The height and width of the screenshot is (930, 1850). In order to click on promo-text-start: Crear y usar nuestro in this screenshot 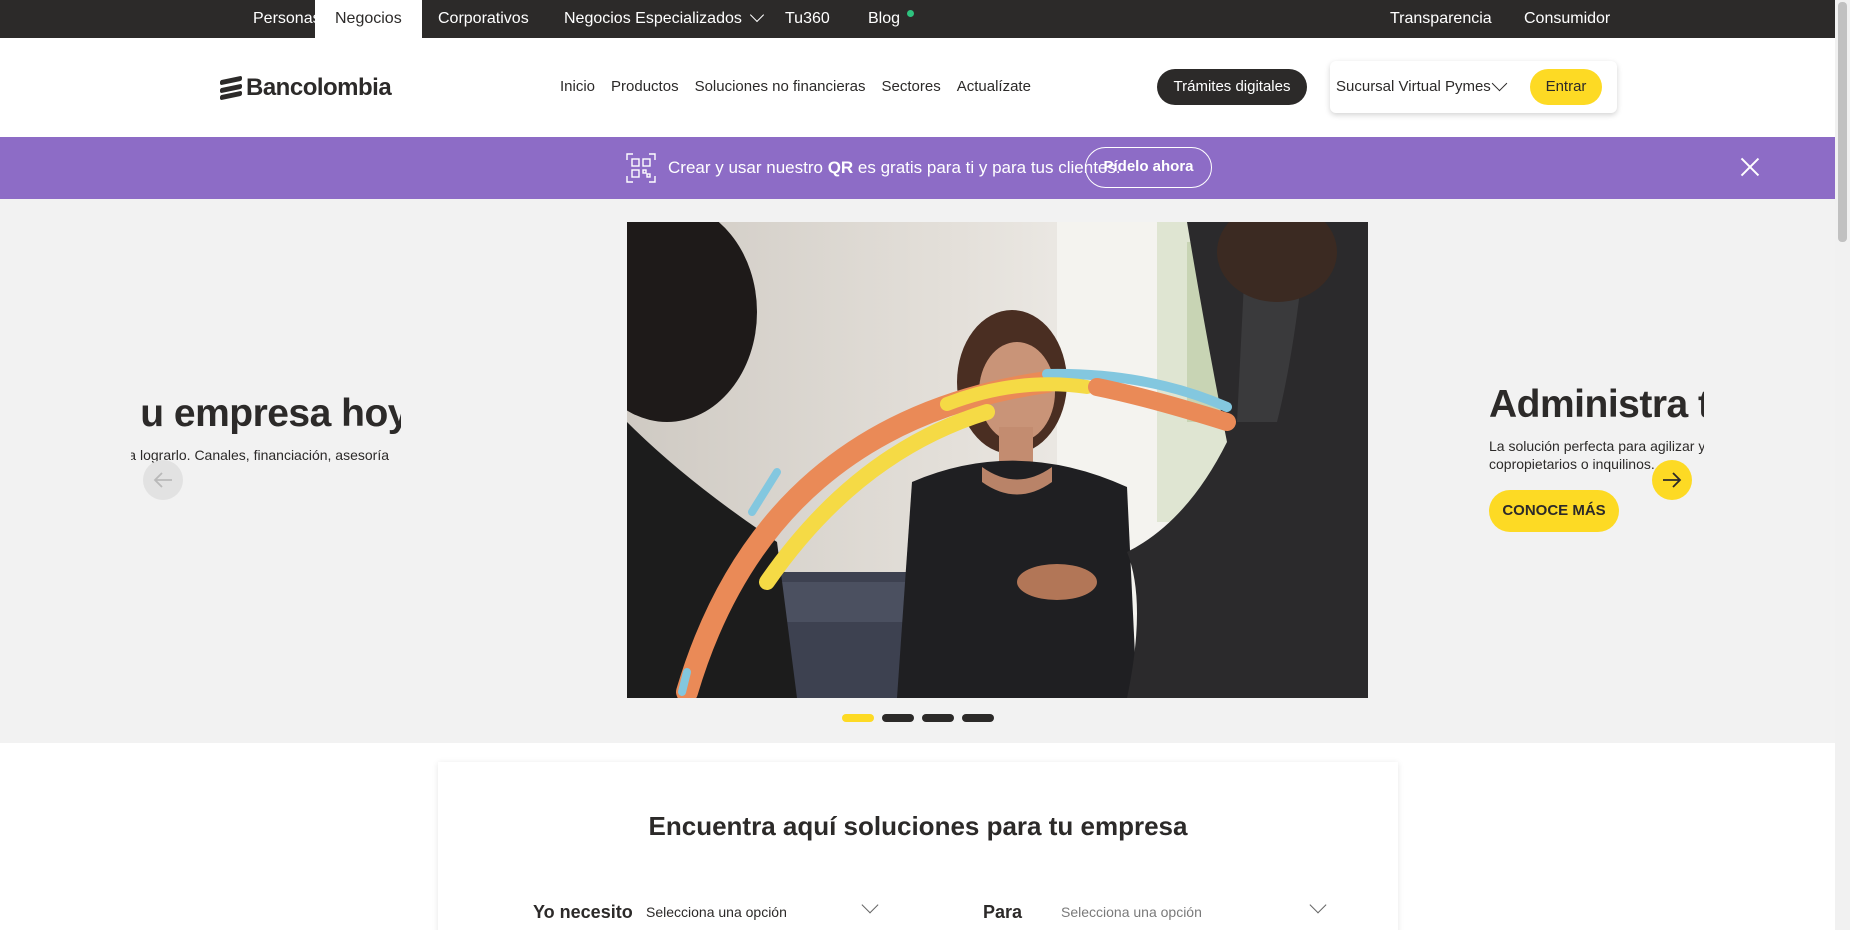, I will do `click(748, 167)`.